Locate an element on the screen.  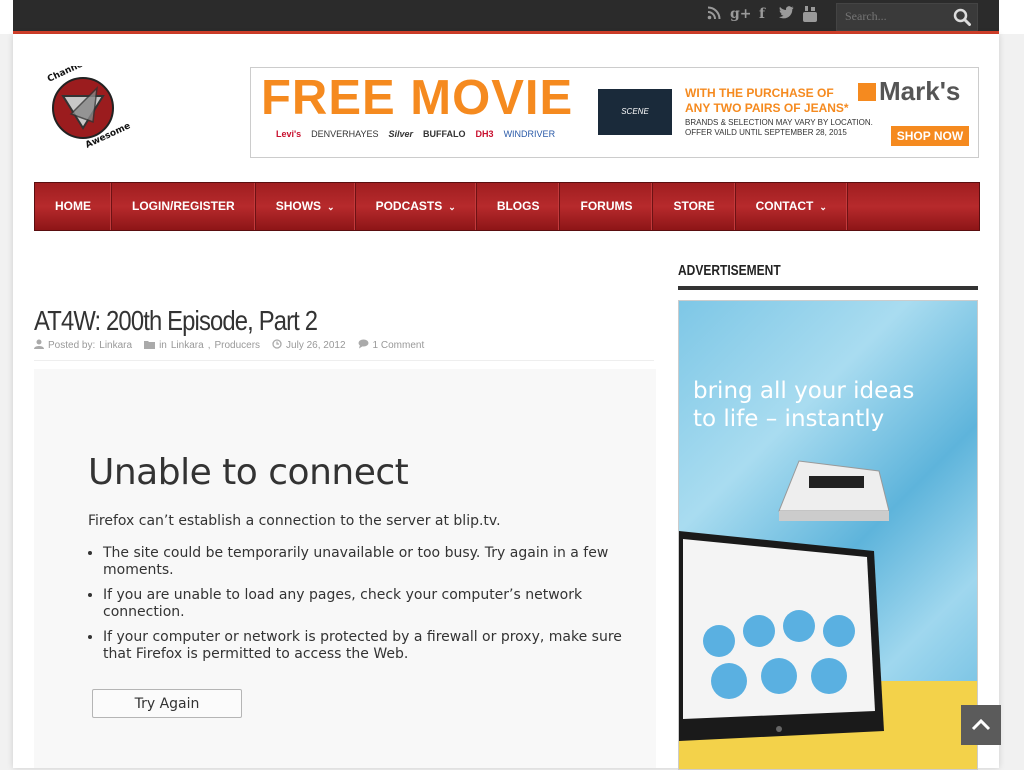
nav-label: HOME is located at coordinates (73, 206).